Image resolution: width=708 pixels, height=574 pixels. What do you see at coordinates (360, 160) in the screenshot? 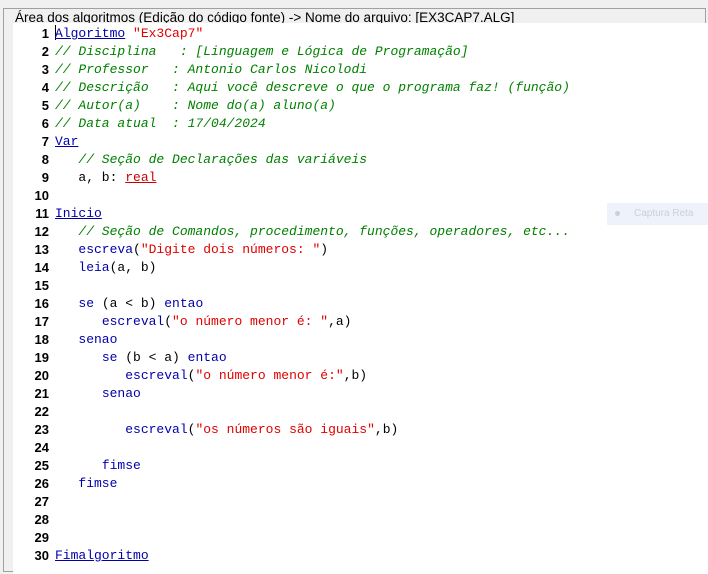
I see `code-line: 8 // Seção de Declarações das variáveis` at bounding box center [360, 160].